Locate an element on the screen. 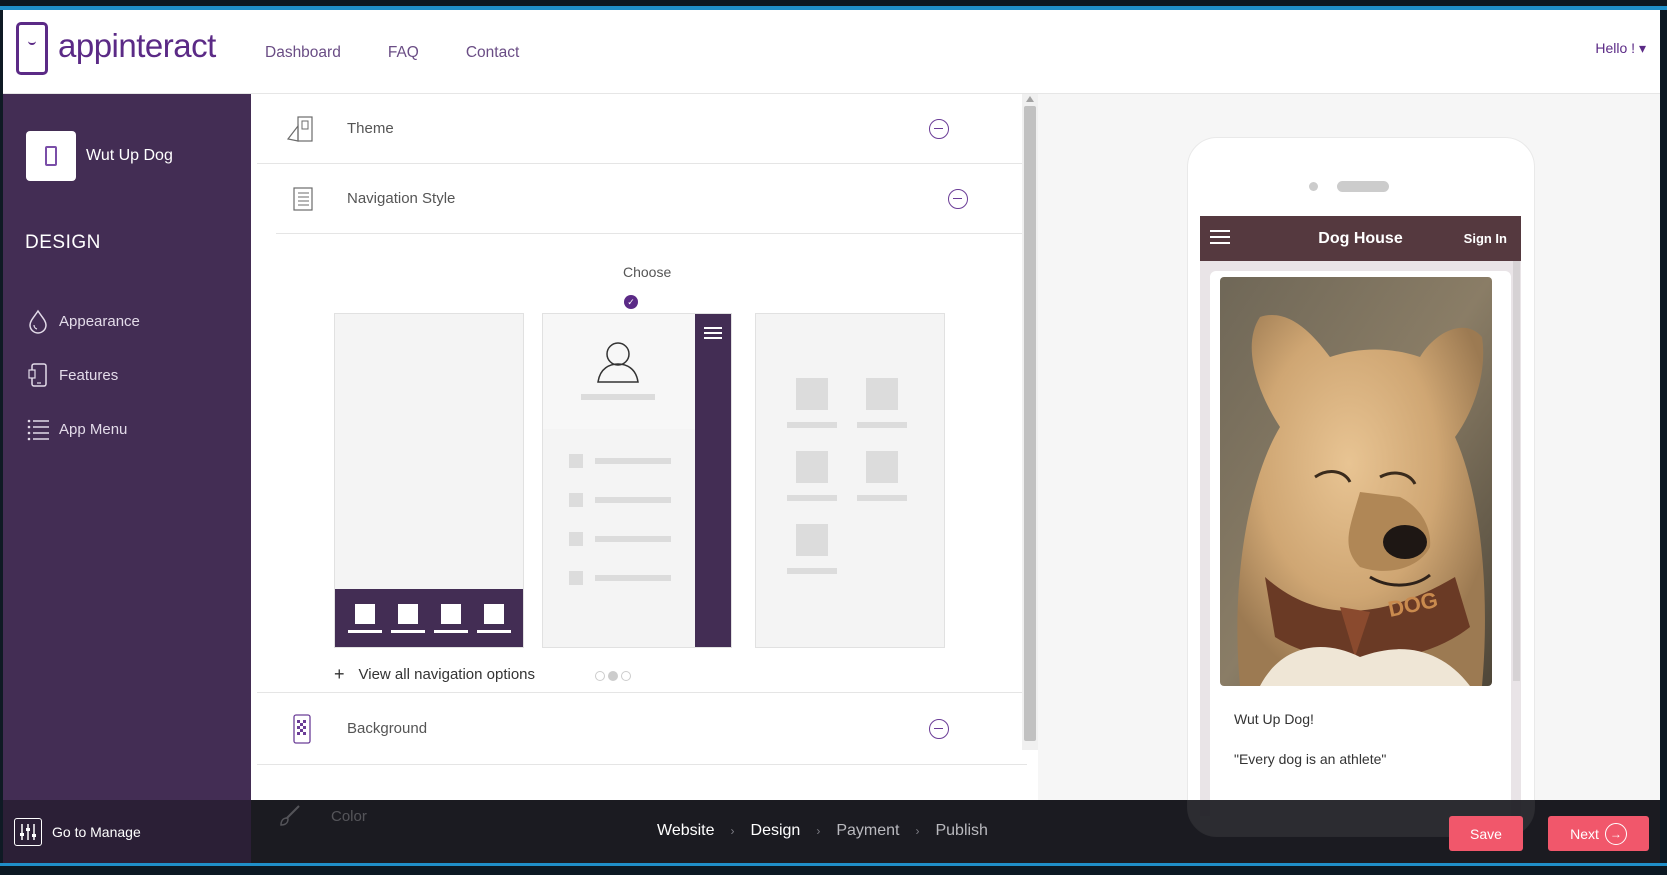 This screenshot has width=1667, height=875. navigation-icon is located at coordinates (303, 198).